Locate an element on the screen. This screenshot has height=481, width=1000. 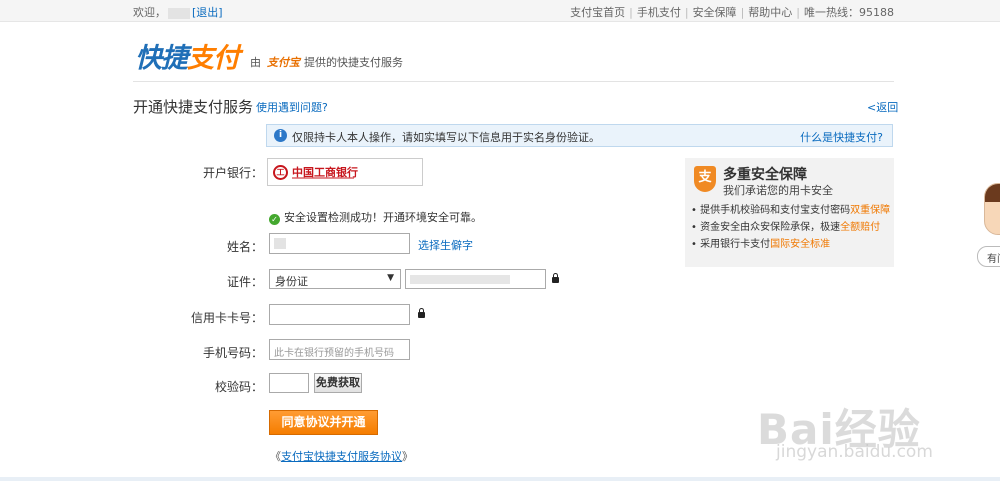
info-icon: i is located at coordinates (280, 135).